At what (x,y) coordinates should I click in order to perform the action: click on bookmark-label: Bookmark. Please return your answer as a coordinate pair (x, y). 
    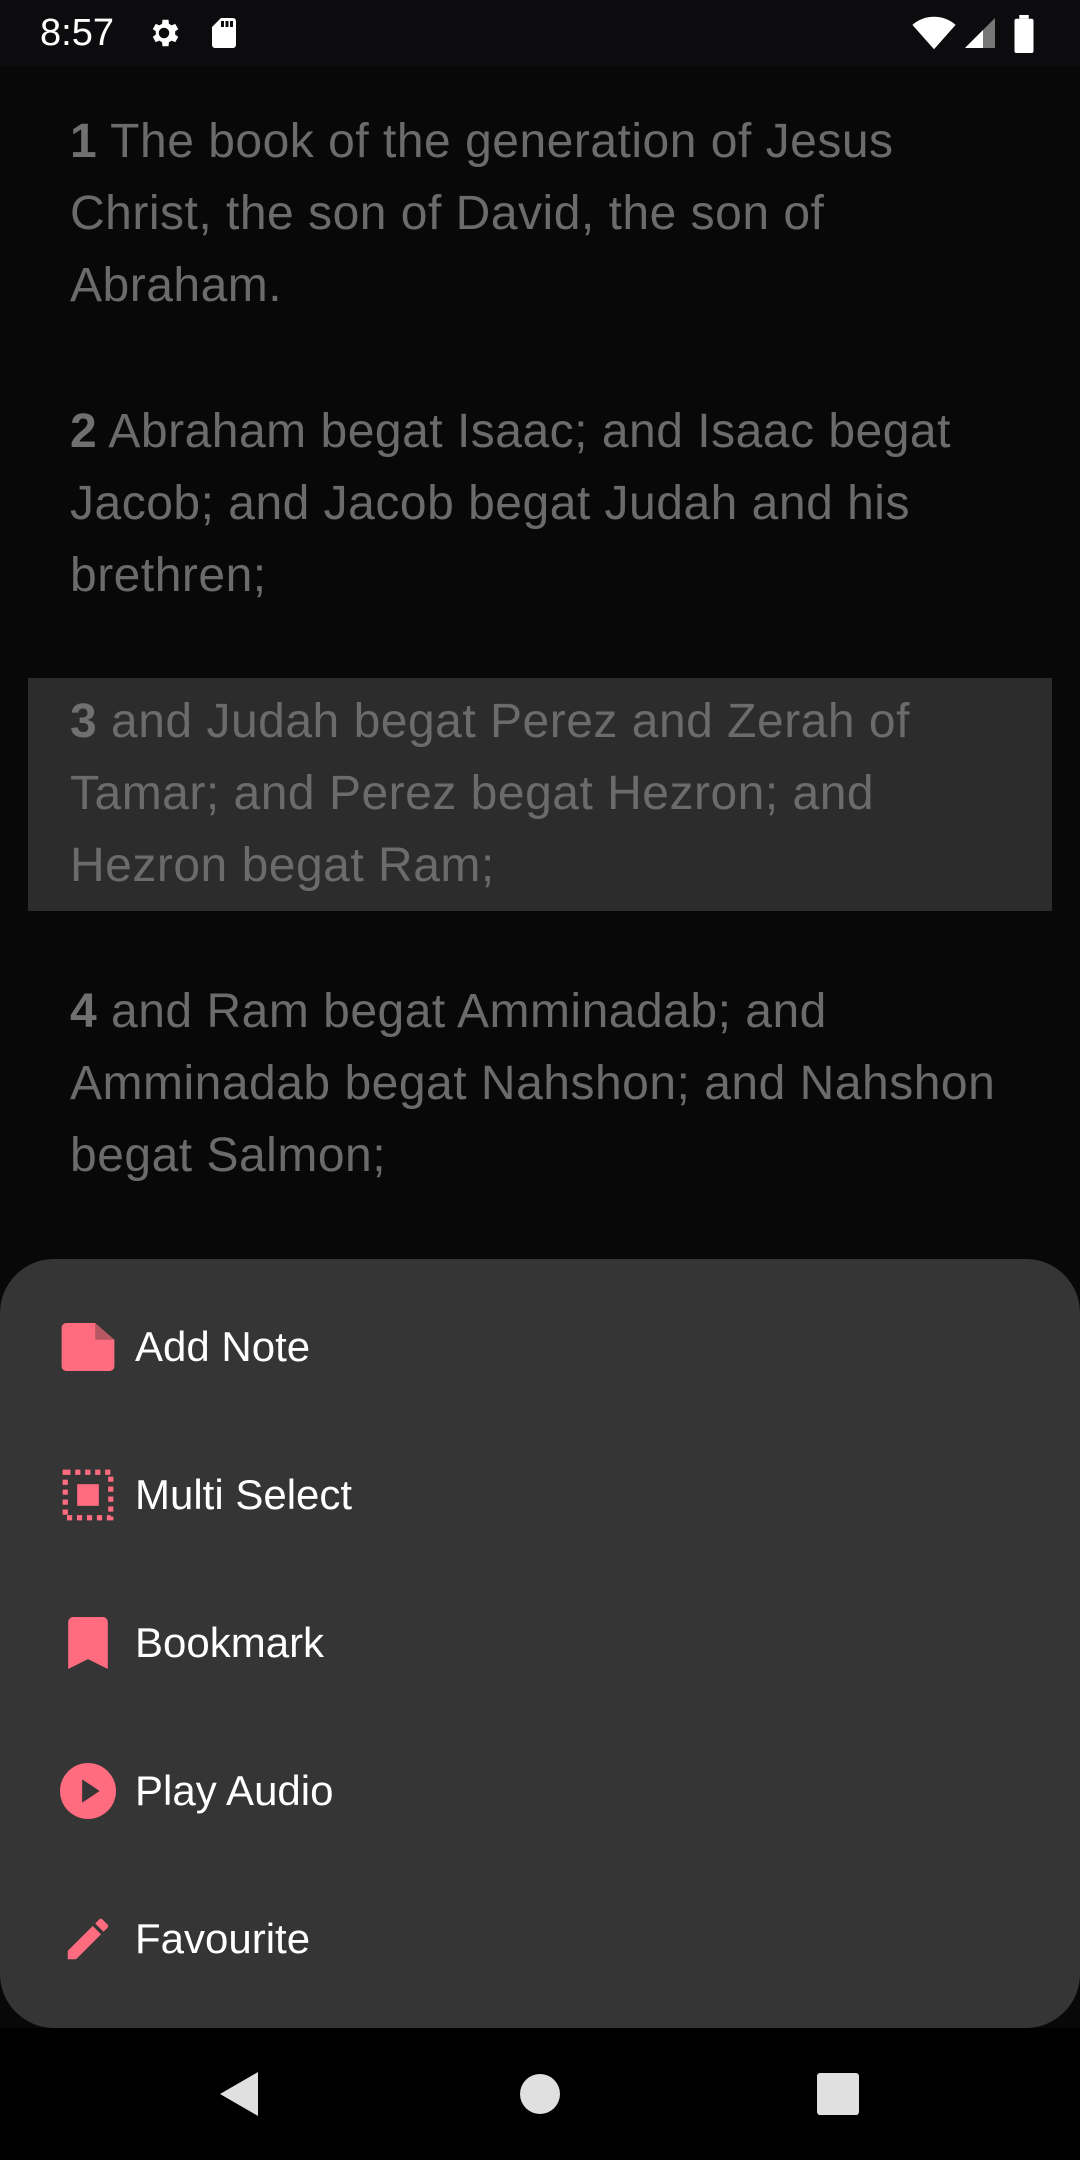
    Looking at the image, I should click on (230, 1642).